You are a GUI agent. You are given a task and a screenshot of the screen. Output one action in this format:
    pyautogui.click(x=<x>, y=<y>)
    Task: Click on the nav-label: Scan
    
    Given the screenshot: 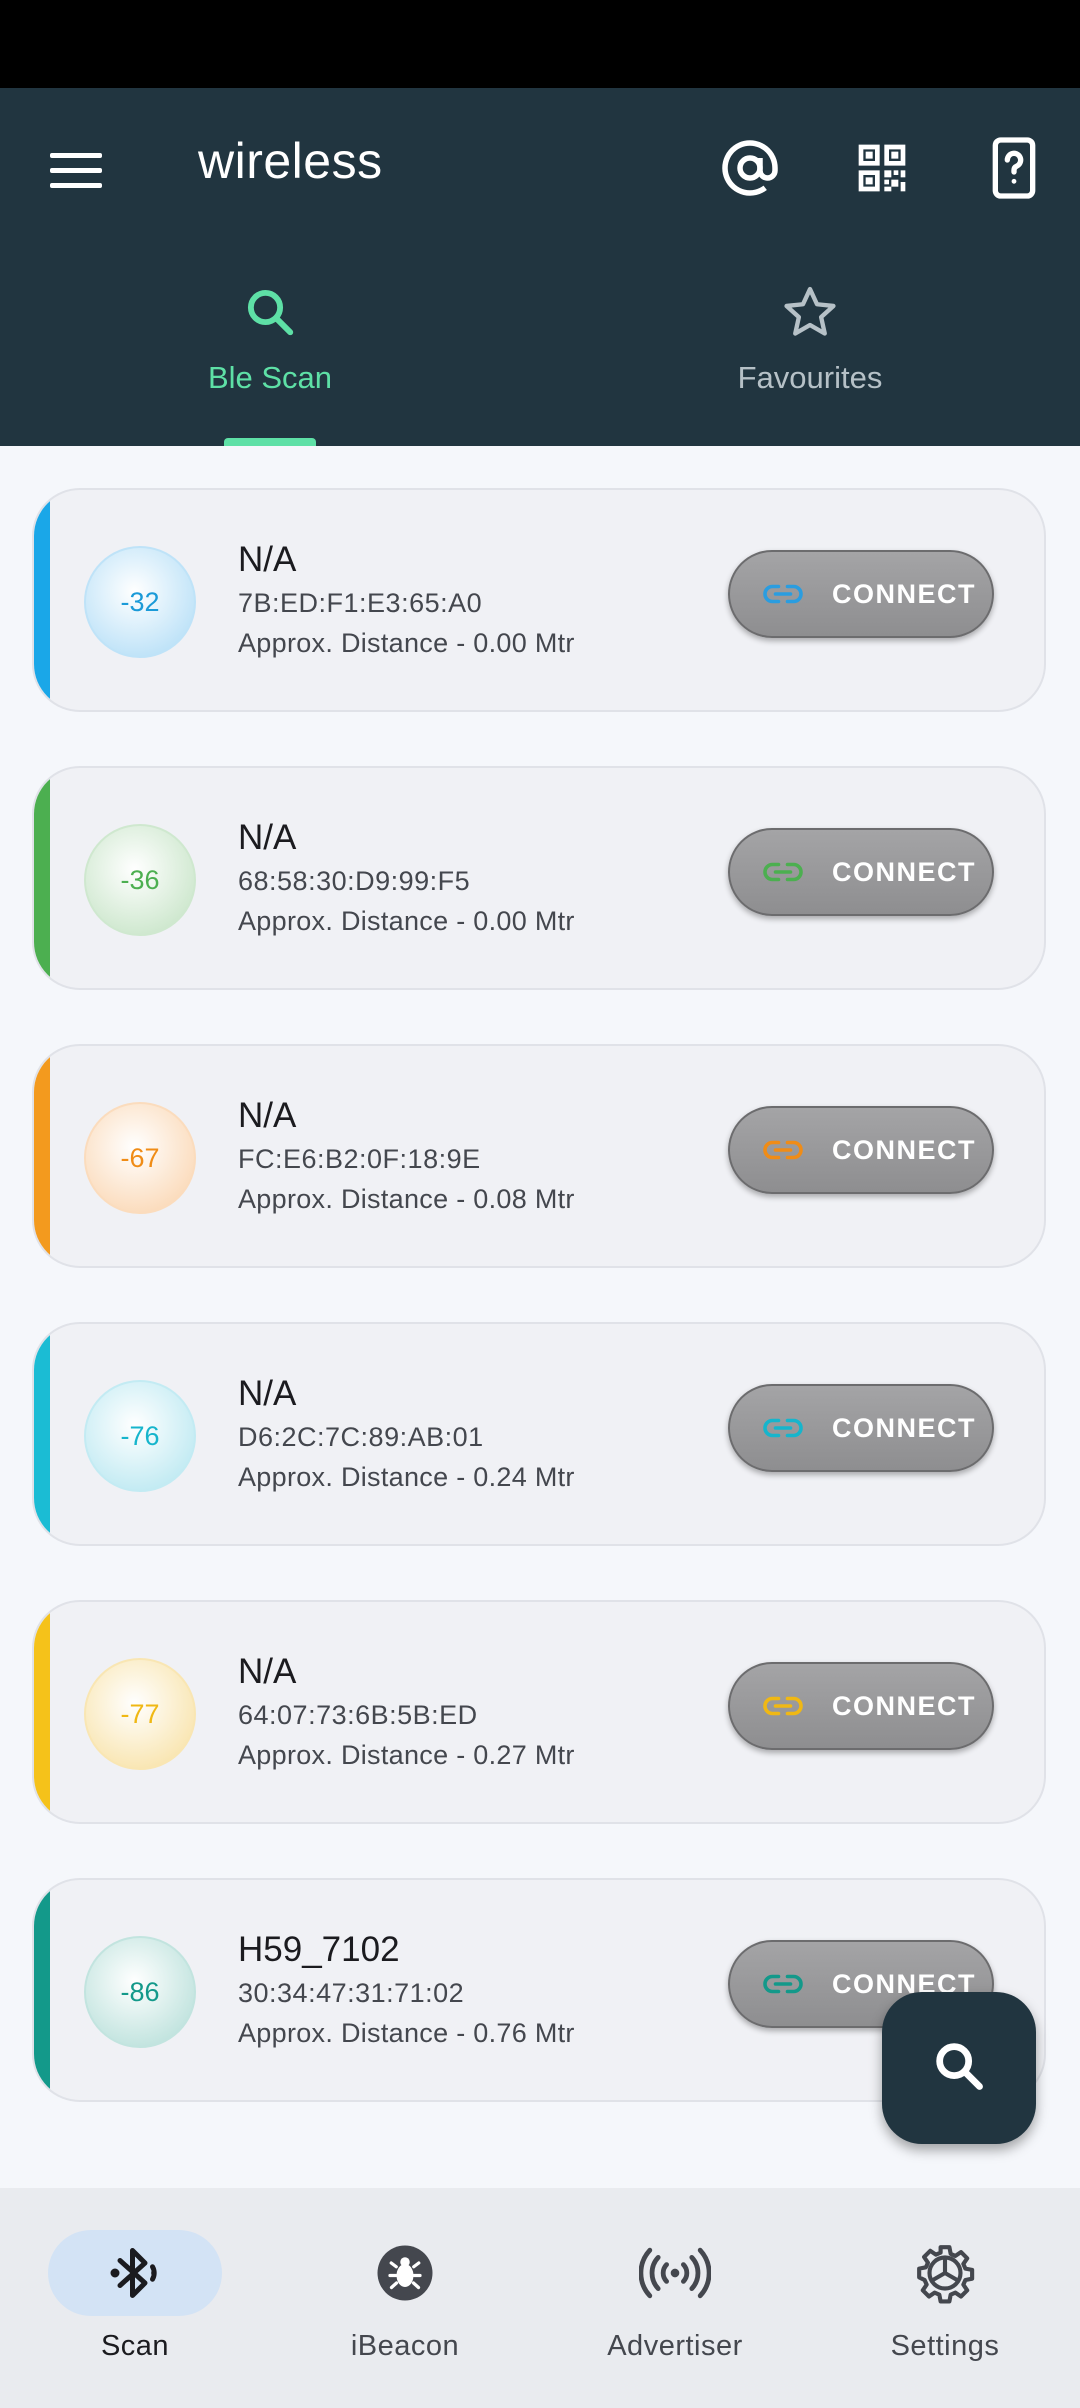 What is the action you would take?
    pyautogui.click(x=135, y=2346)
    